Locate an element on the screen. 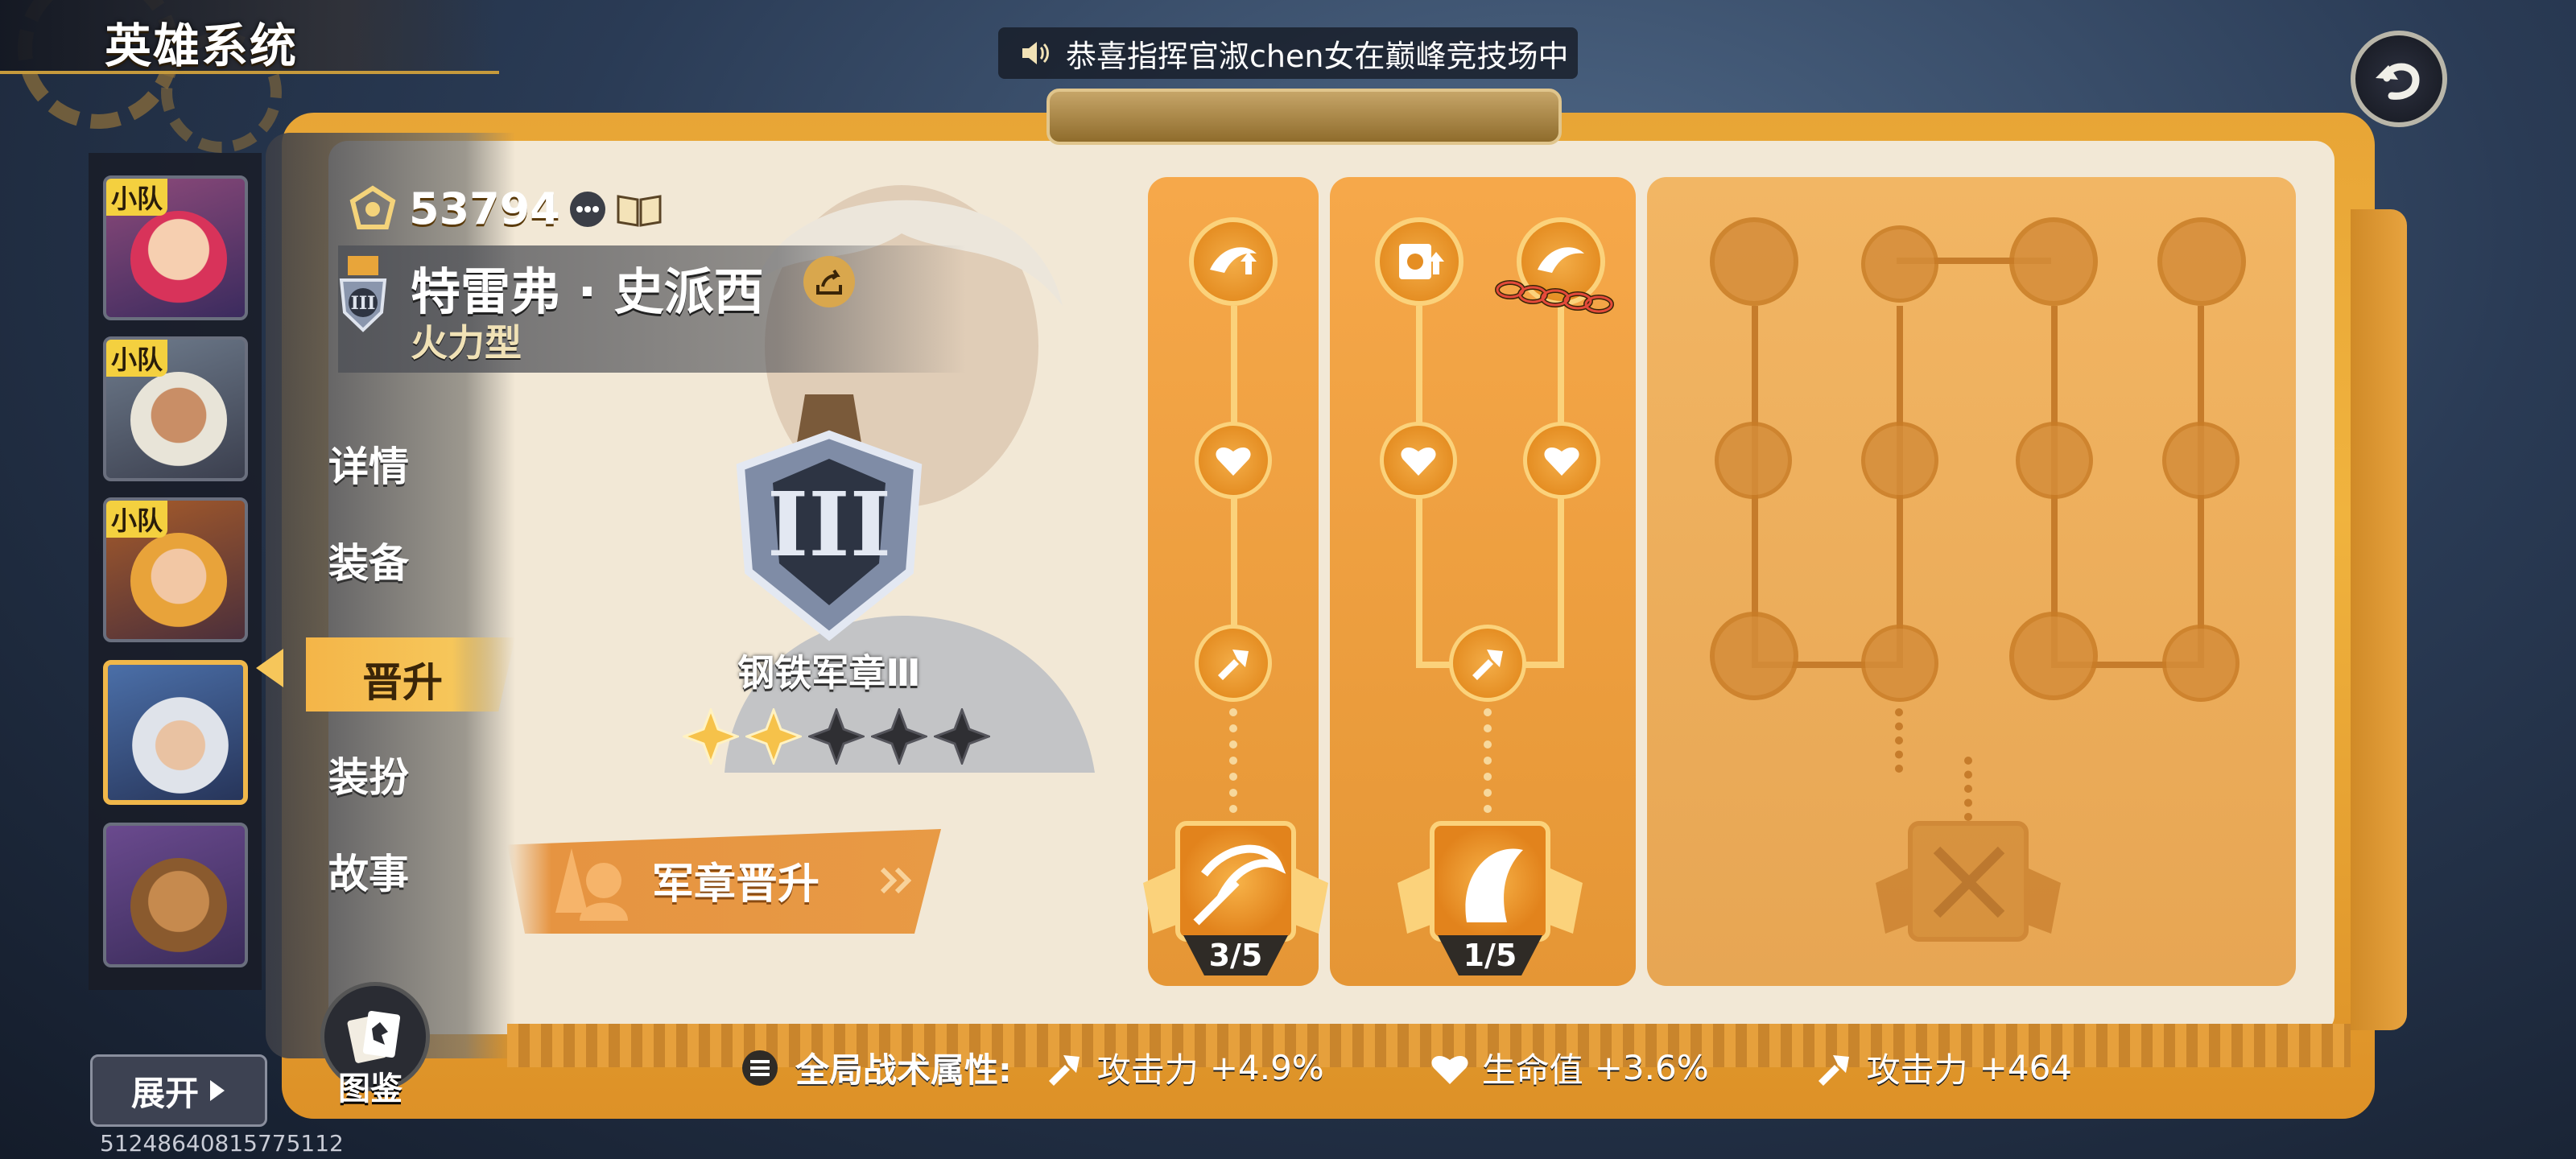 The width and height of the screenshot is (2576, 1159). stat-value: +464 is located at coordinates (2026, 1067).